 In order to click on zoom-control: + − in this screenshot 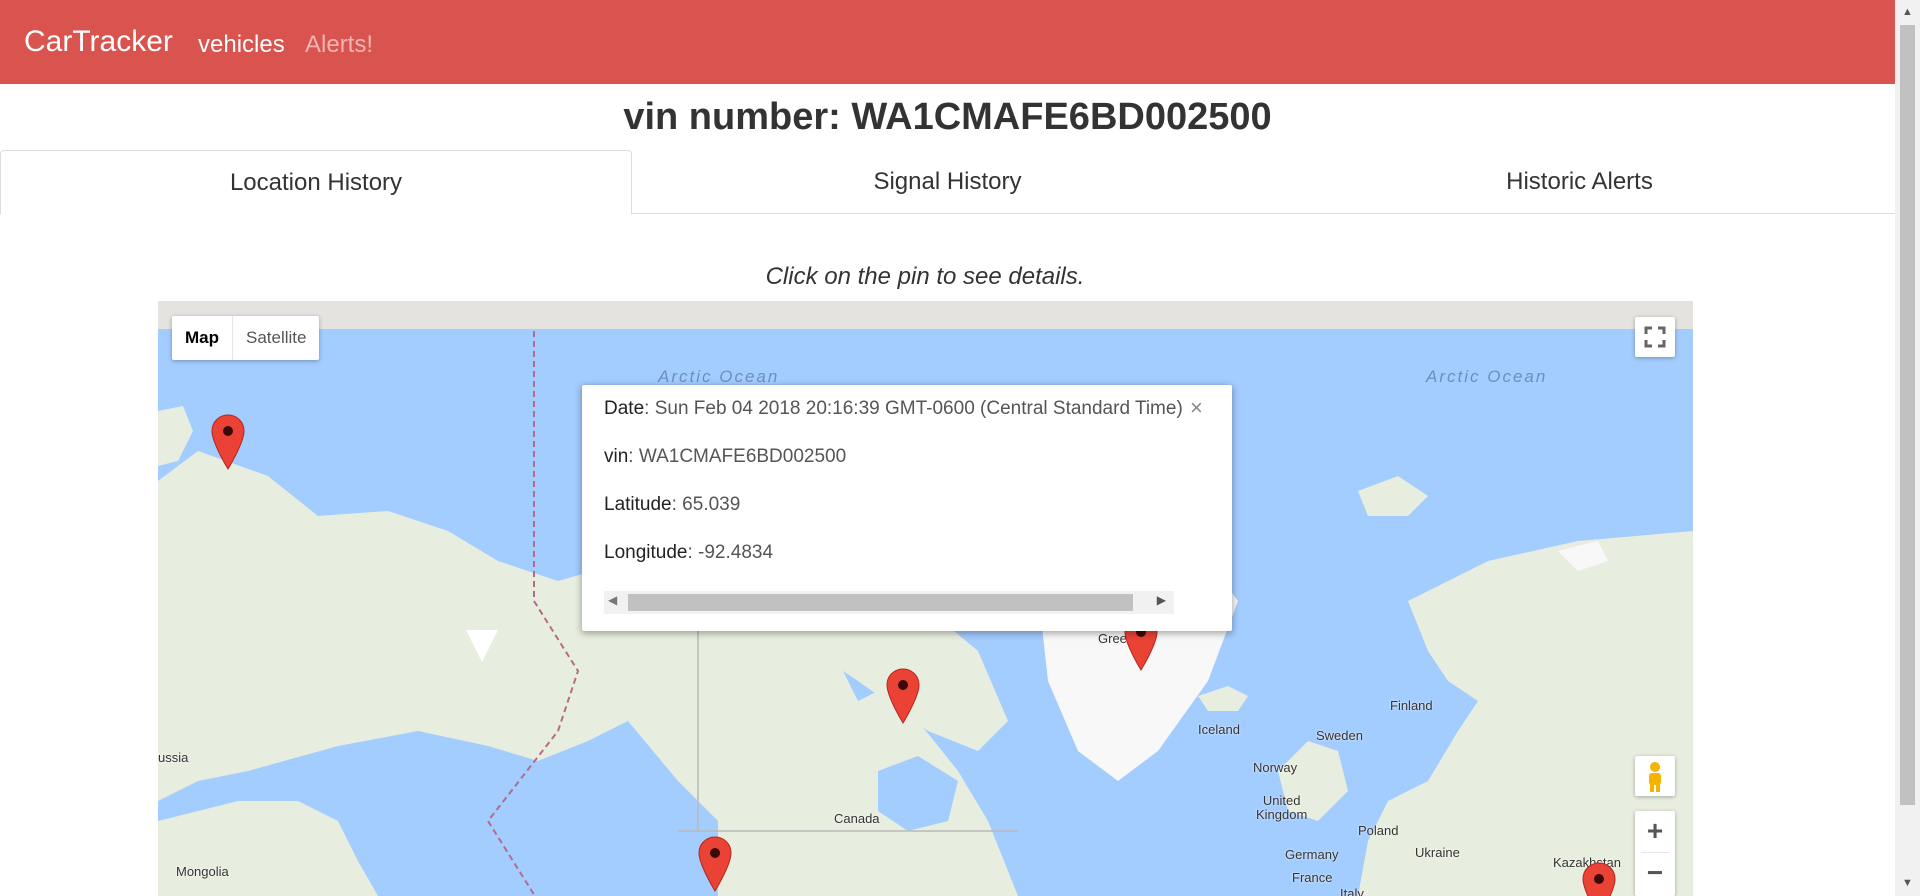, I will do `click(1655, 853)`.